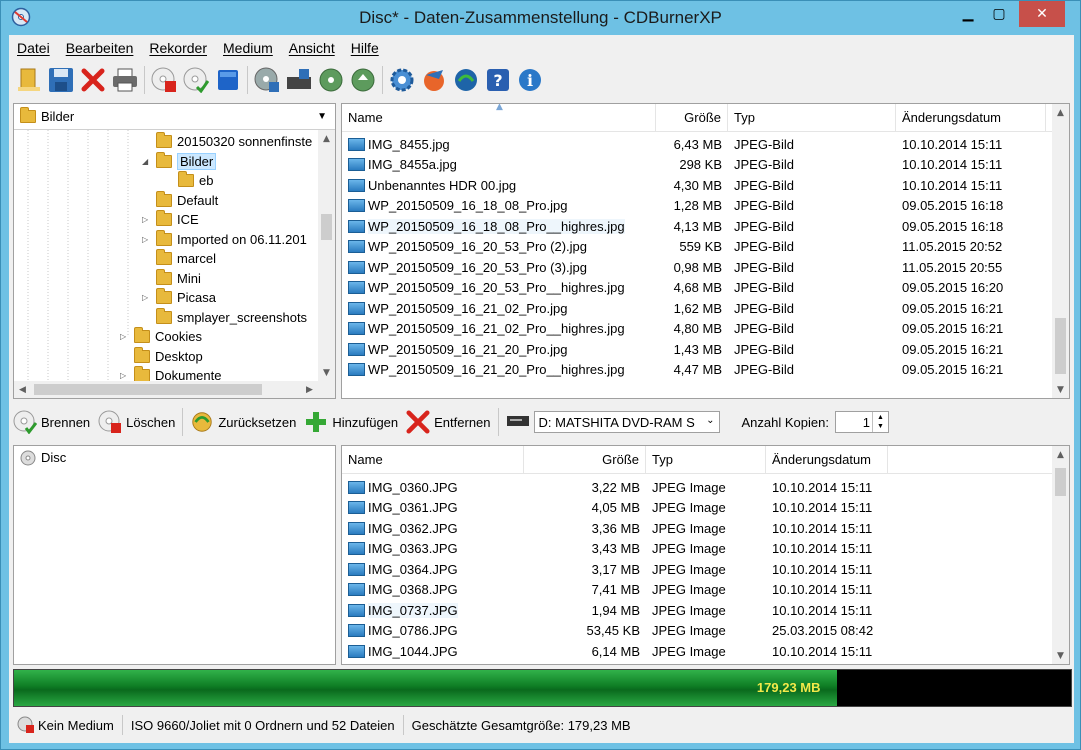 Image resolution: width=1081 pixels, height=750 pixels. What do you see at coordinates (171, 278) in the screenshot?
I see `tree-item: Mini` at bounding box center [171, 278].